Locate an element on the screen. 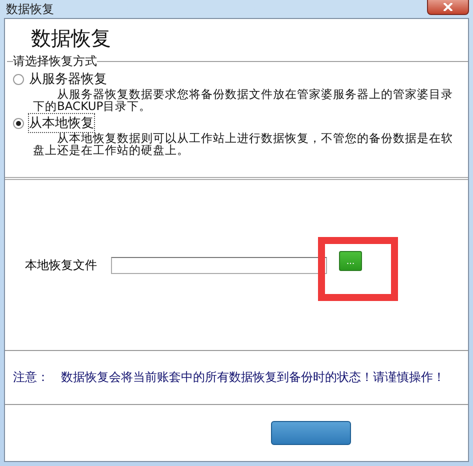 This screenshot has height=466, width=473. action-button is located at coordinates (311, 433).